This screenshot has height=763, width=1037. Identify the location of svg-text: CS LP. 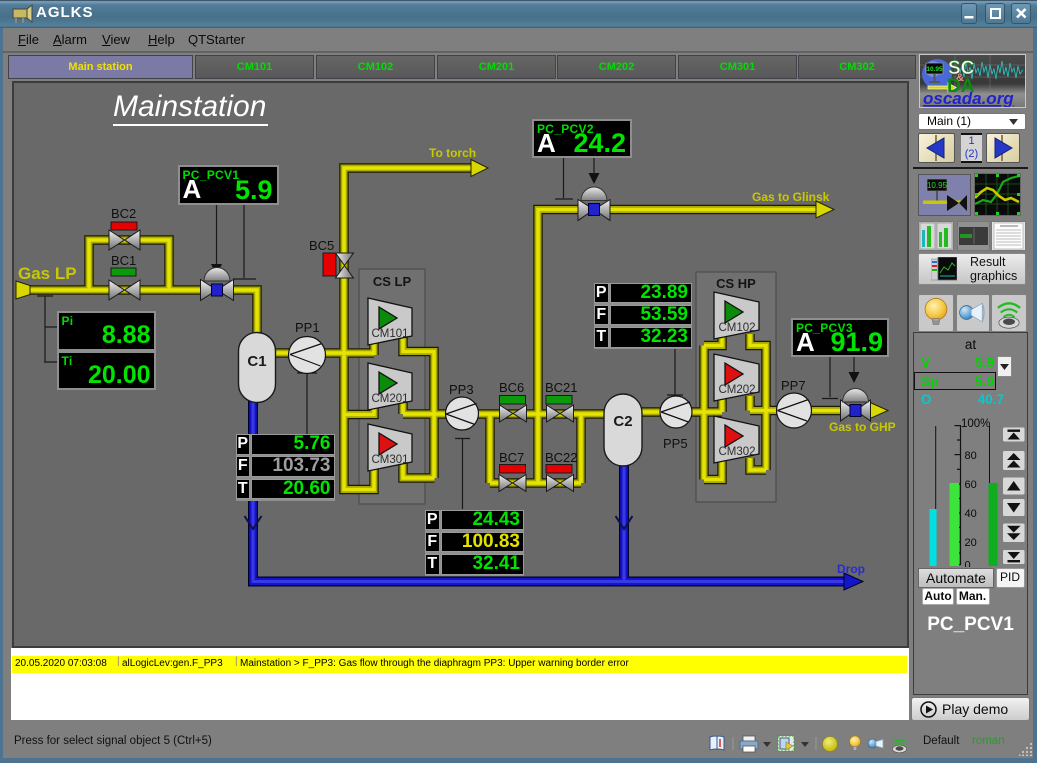
(392, 281).